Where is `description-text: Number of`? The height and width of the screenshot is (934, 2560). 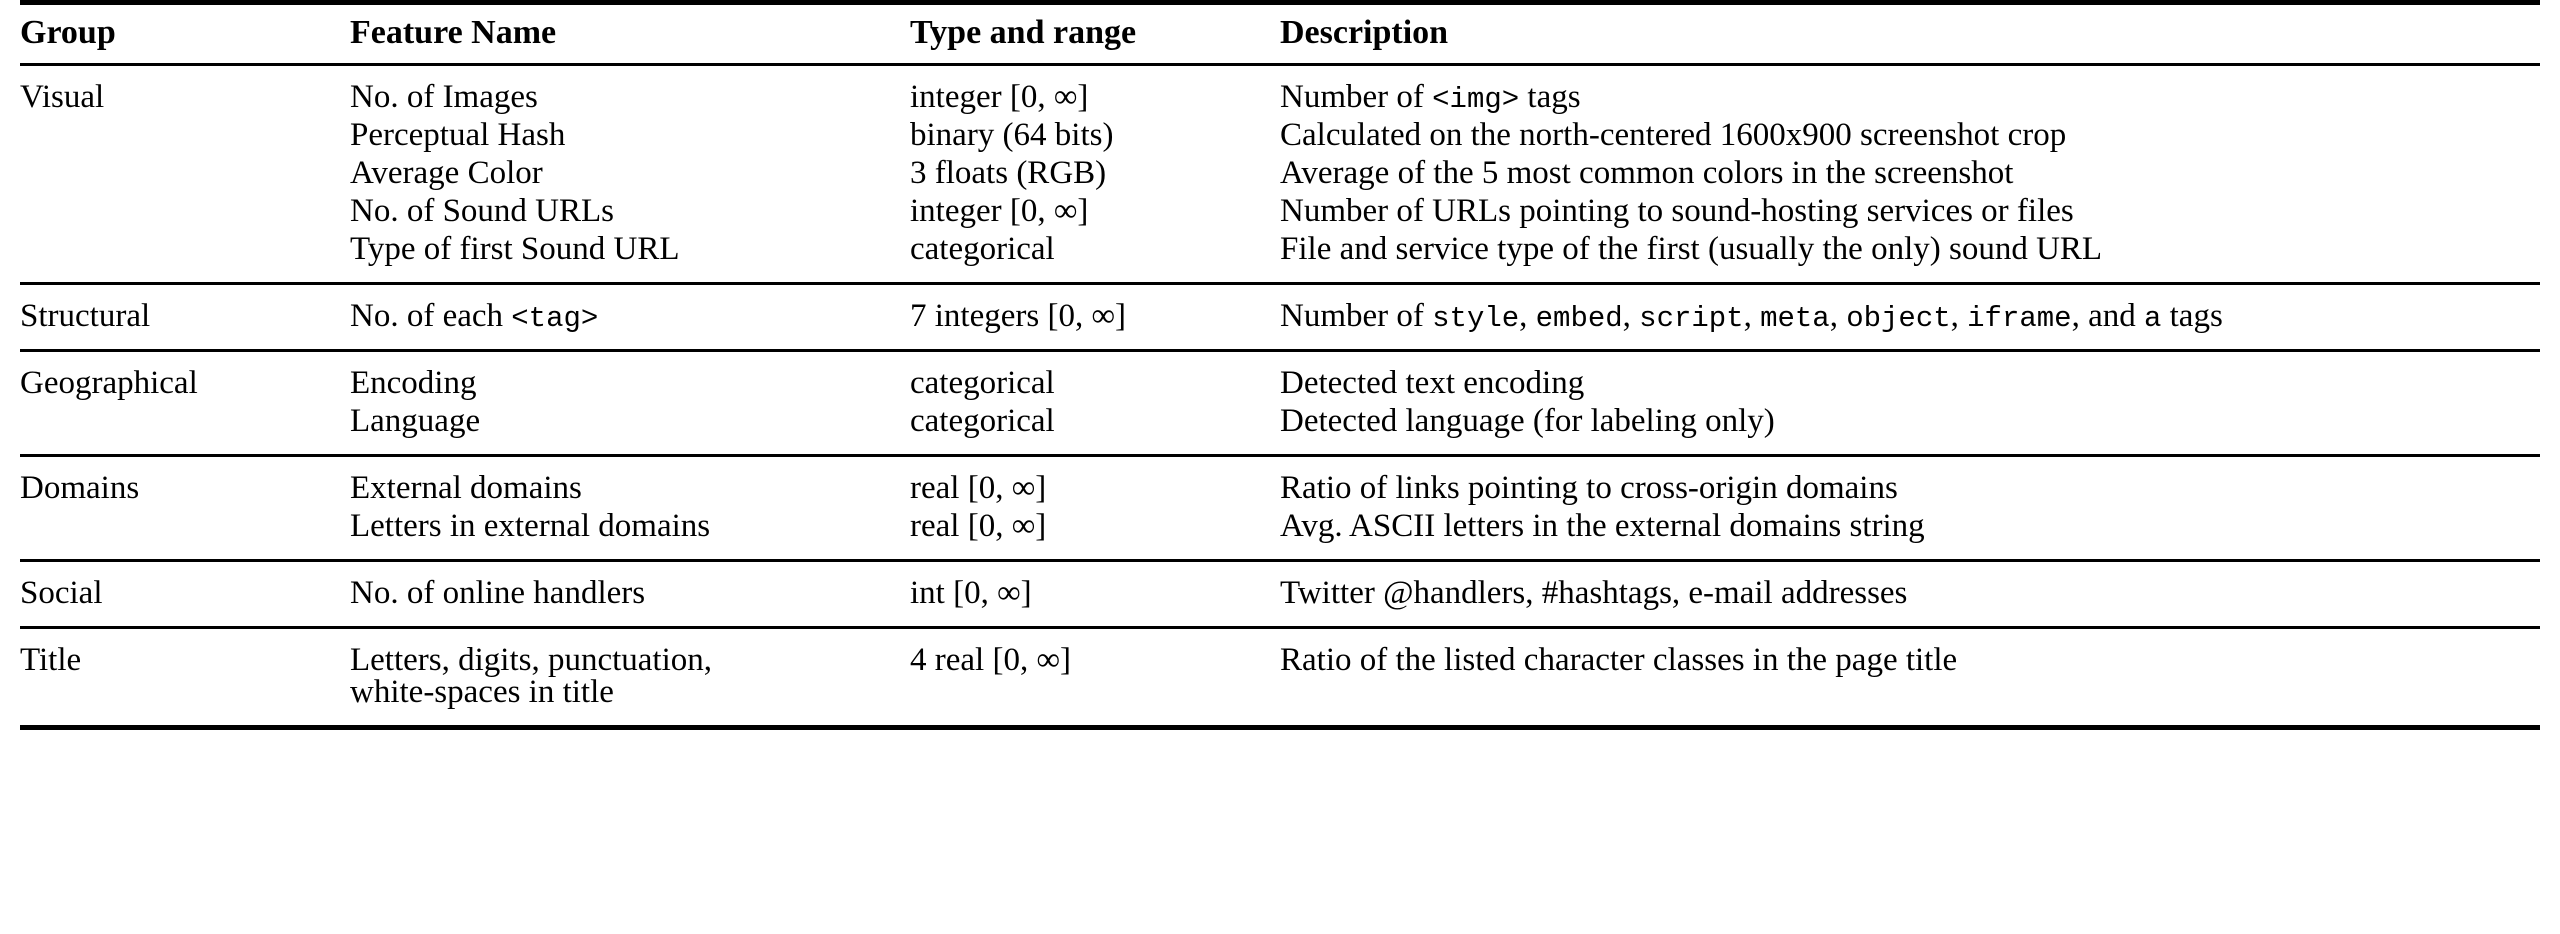
description-text: Number of is located at coordinates (1356, 316).